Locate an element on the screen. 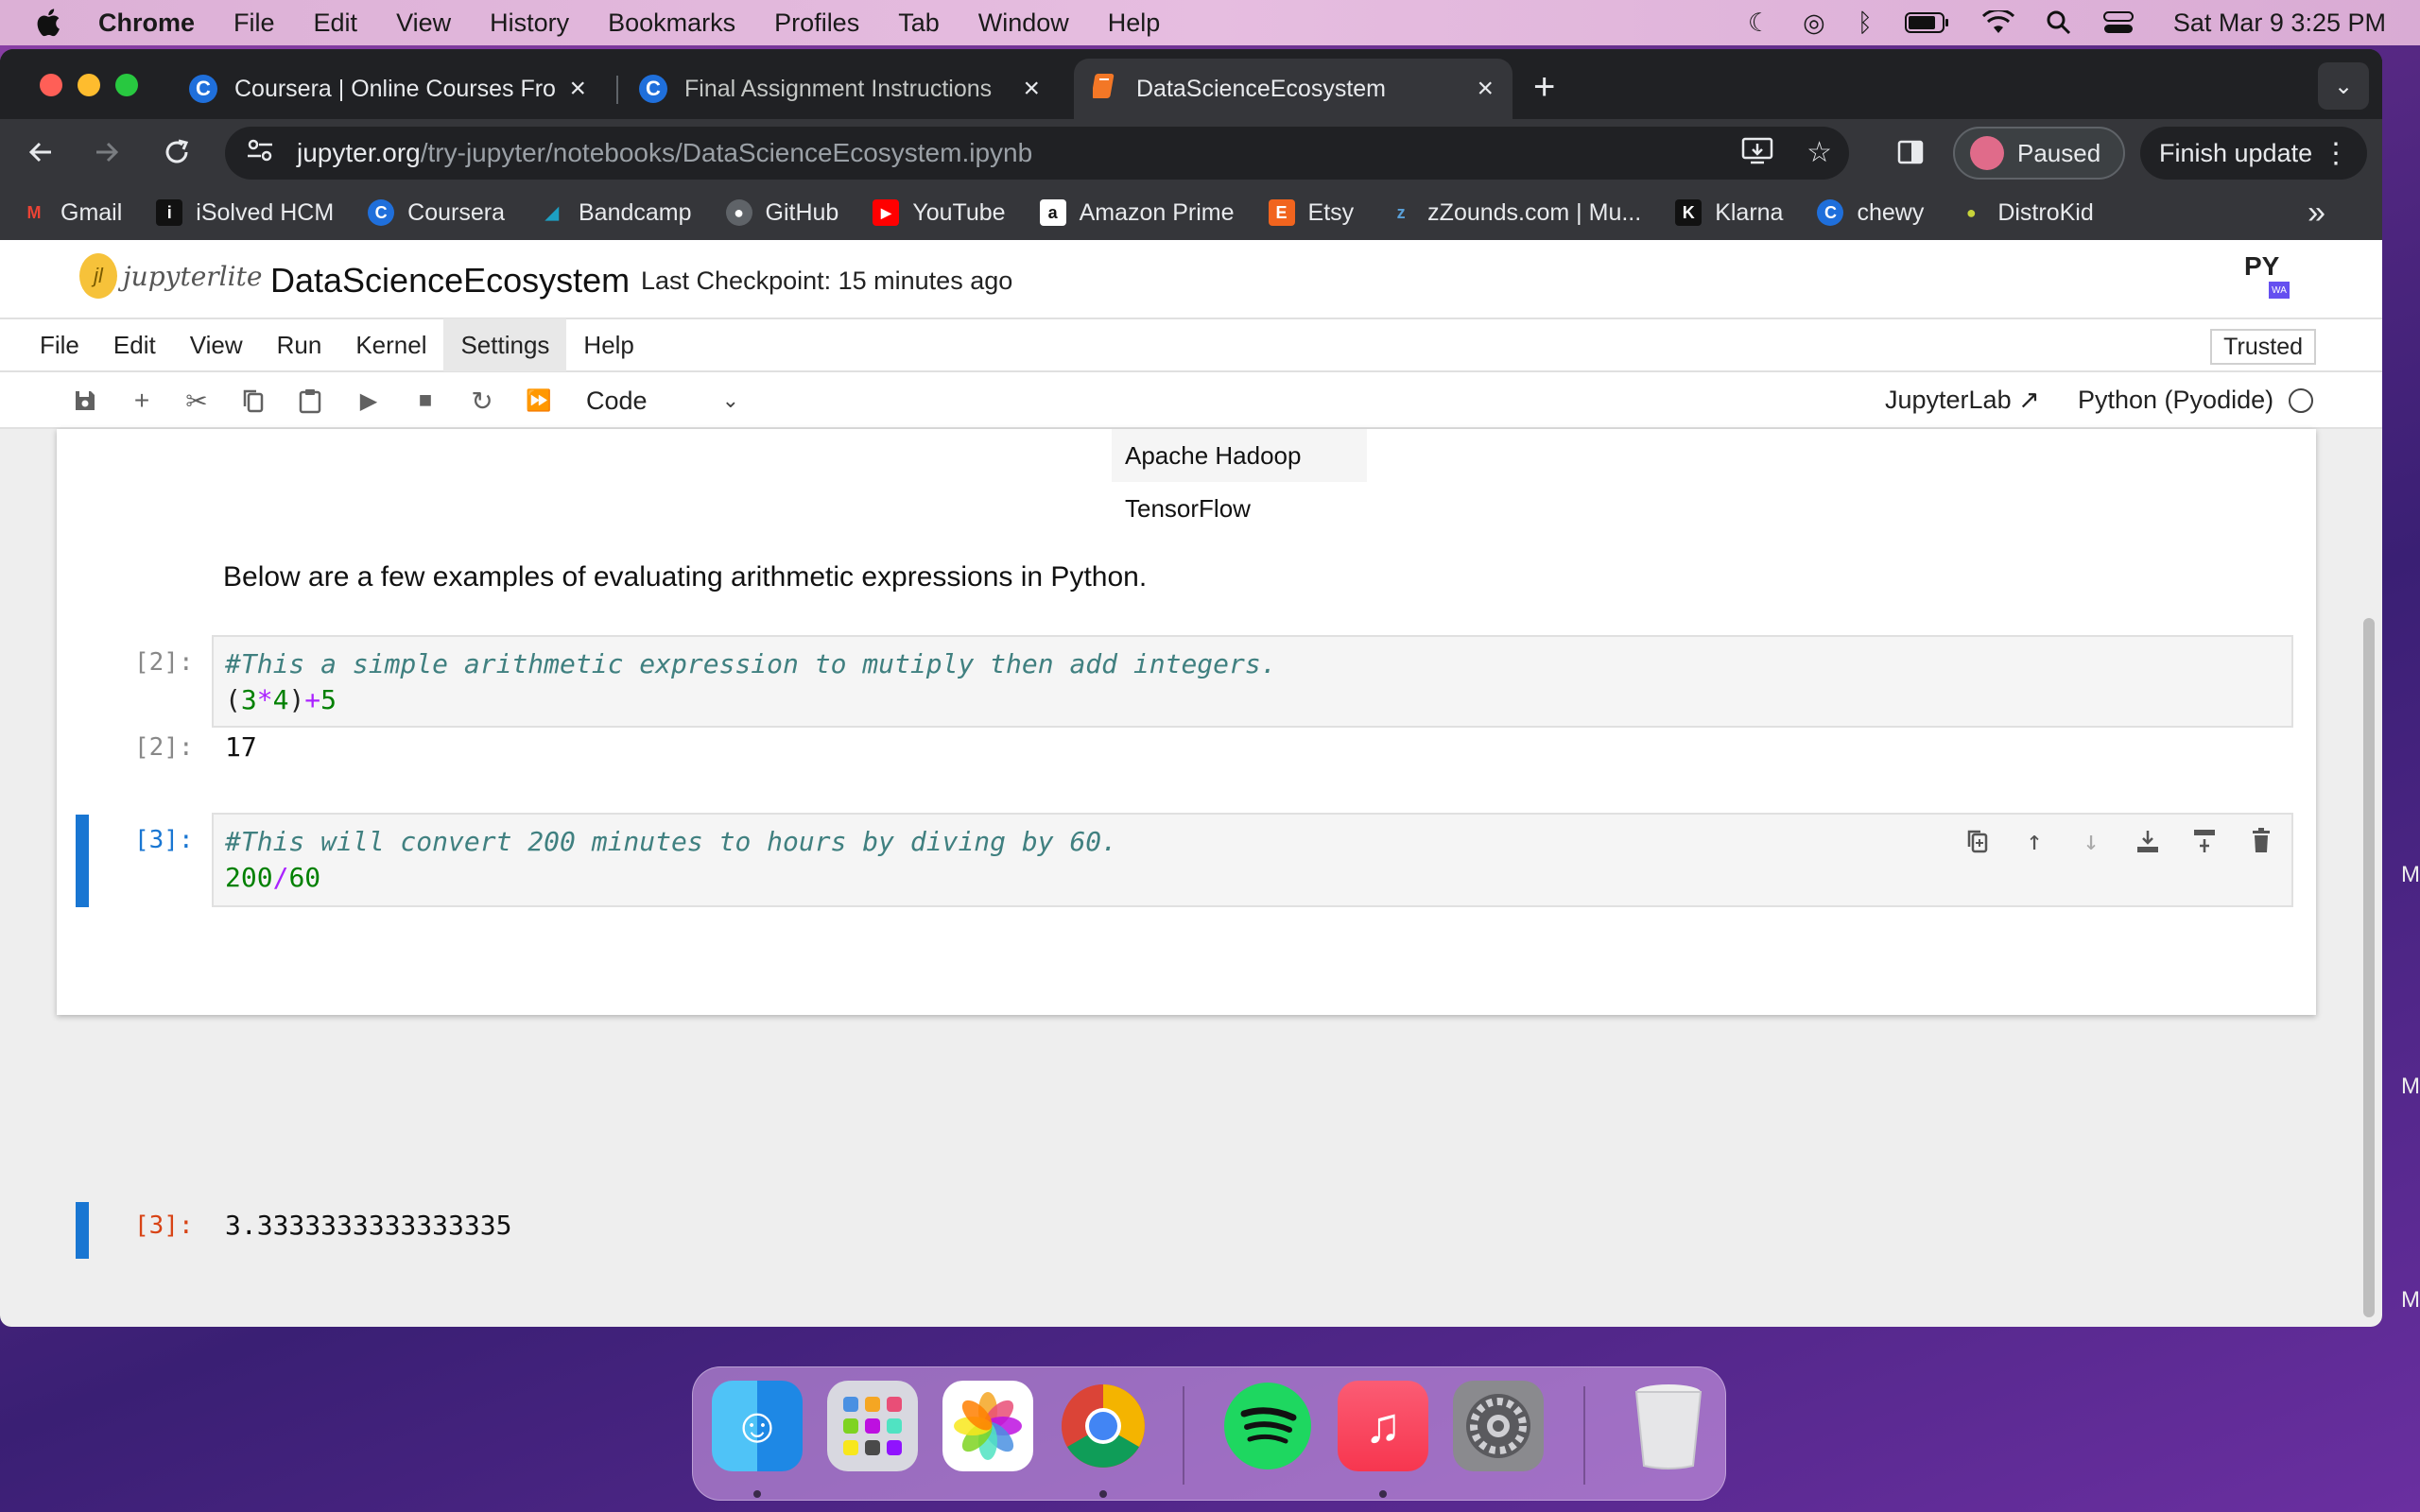 The width and height of the screenshot is (2420, 1512). bookmark-klarna: K Klarna is located at coordinates (1729, 213).